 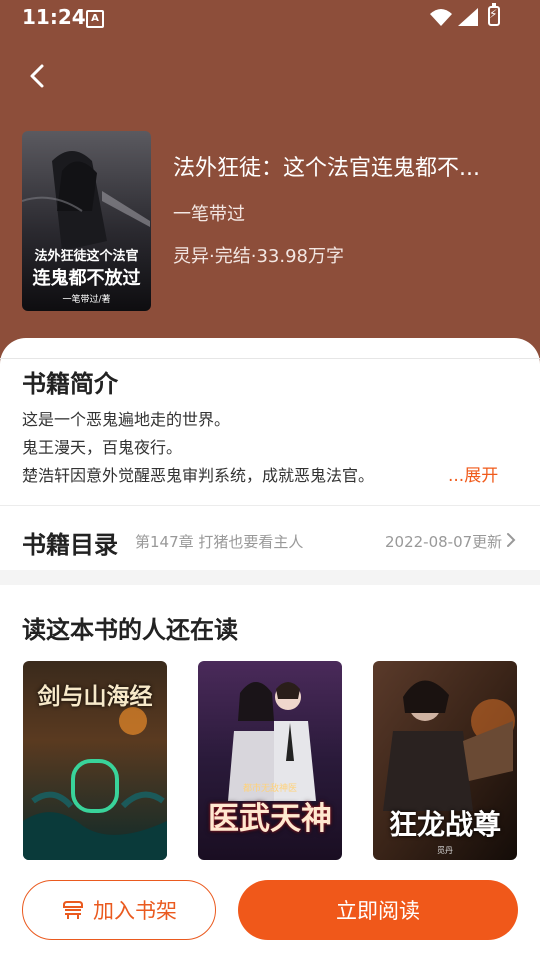 What do you see at coordinates (445, 760) in the screenshot?
I see `recommended-book-3: 狂龙战尊 觅丹` at bounding box center [445, 760].